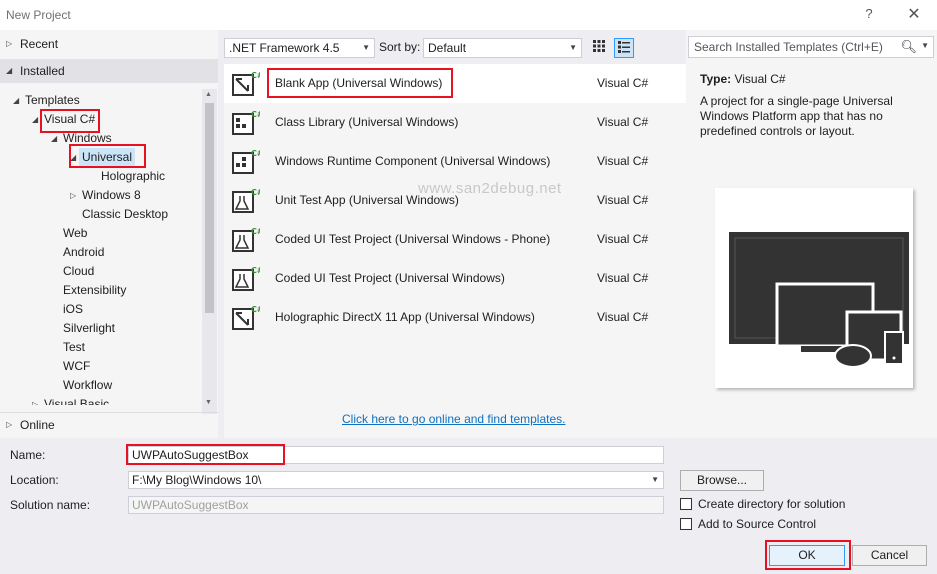 This screenshot has width=937, height=574. I want to click on tree-node-label: Workflow, so click(88, 385).